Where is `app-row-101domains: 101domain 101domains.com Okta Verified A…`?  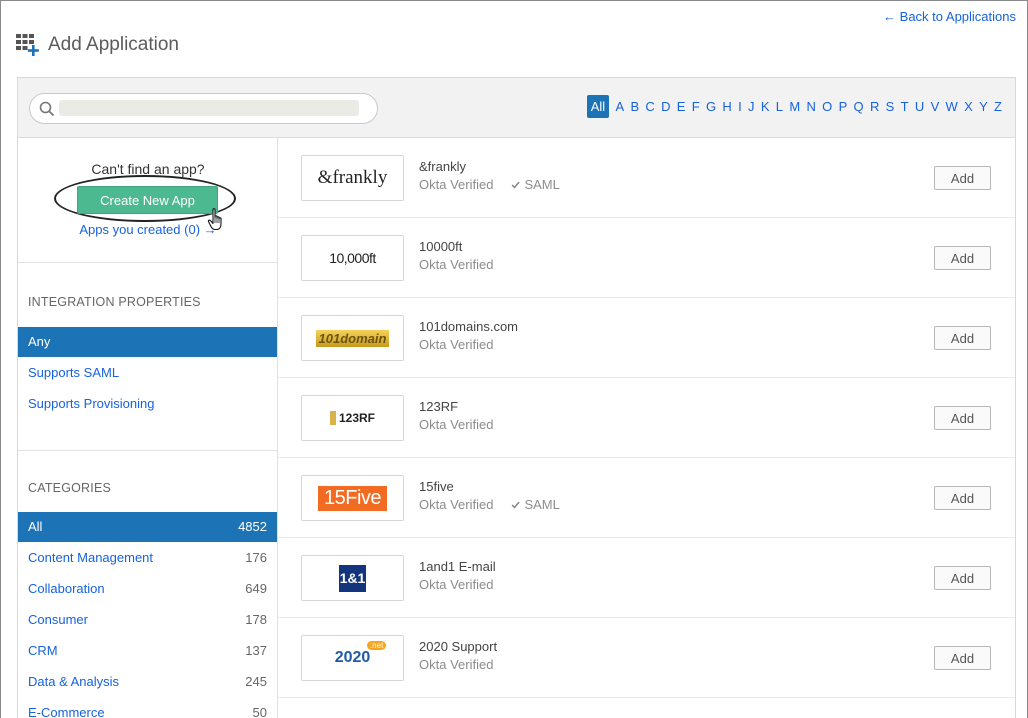 app-row-101domains: 101domain 101domains.com Okta Verified A… is located at coordinates (646, 338).